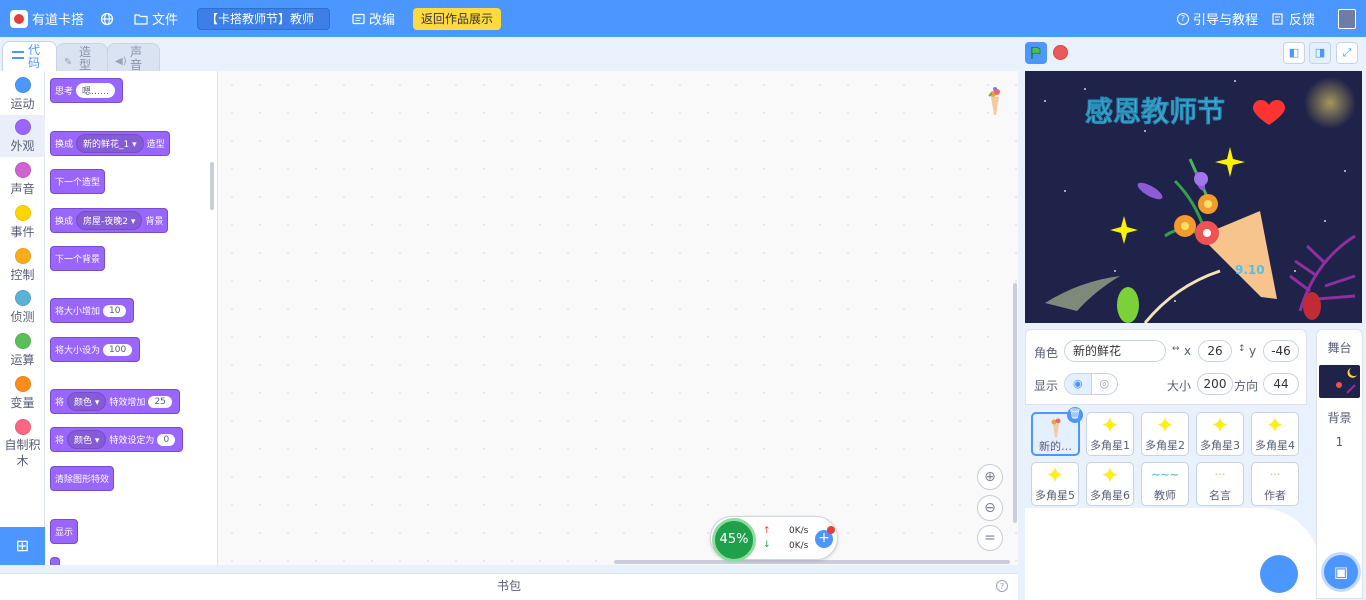 Image resolution: width=1366 pixels, height=600 pixels. I want to click on backpack-bar: 书包 ?, so click(509, 586).